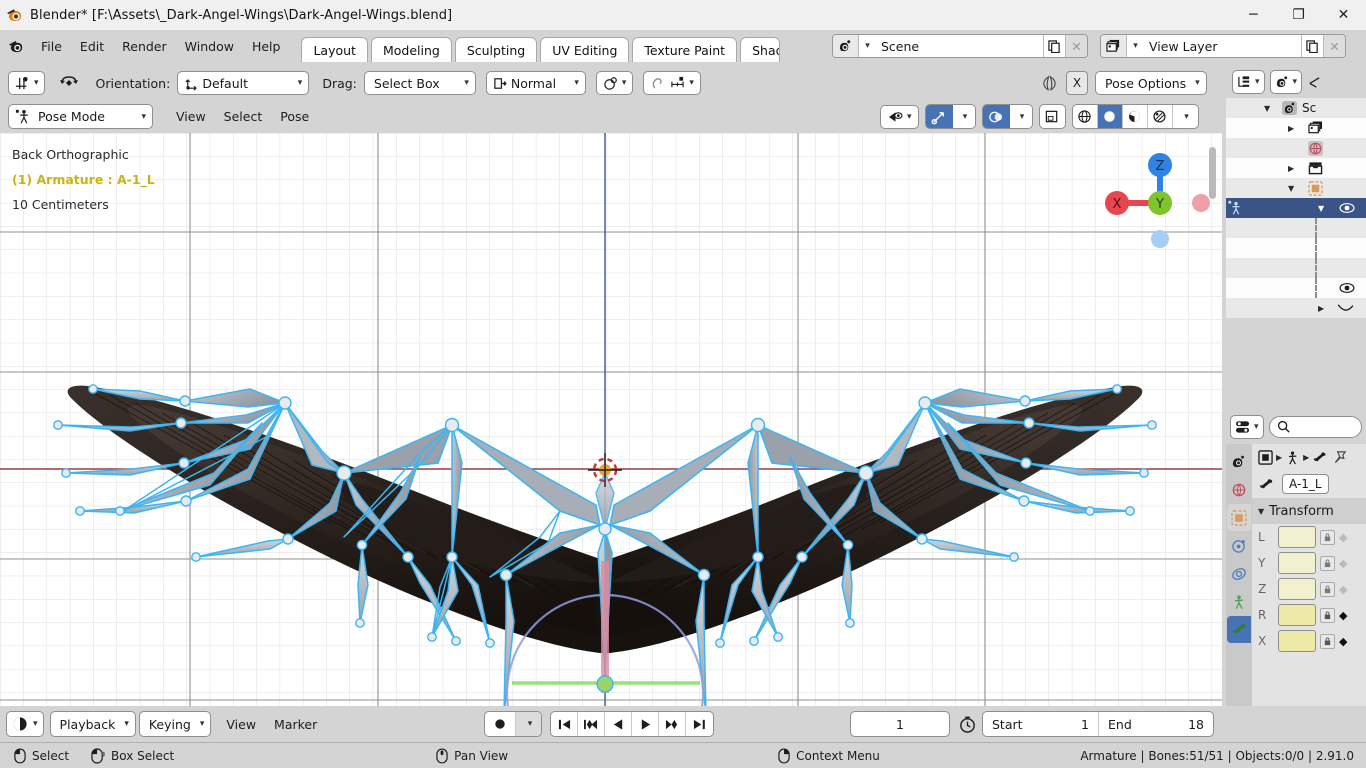 The height and width of the screenshot is (768, 1366). I want to click on viewlayer-dropdown-caret: ▾, so click(1134, 46).